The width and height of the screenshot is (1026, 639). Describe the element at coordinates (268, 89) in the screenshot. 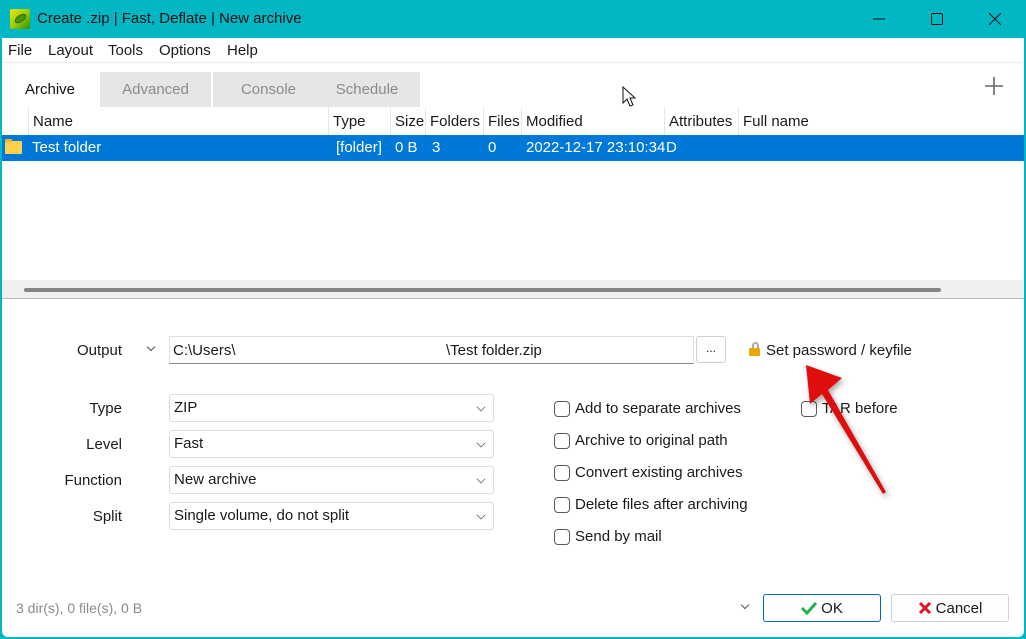

I see `tab-console: Console` at that location.